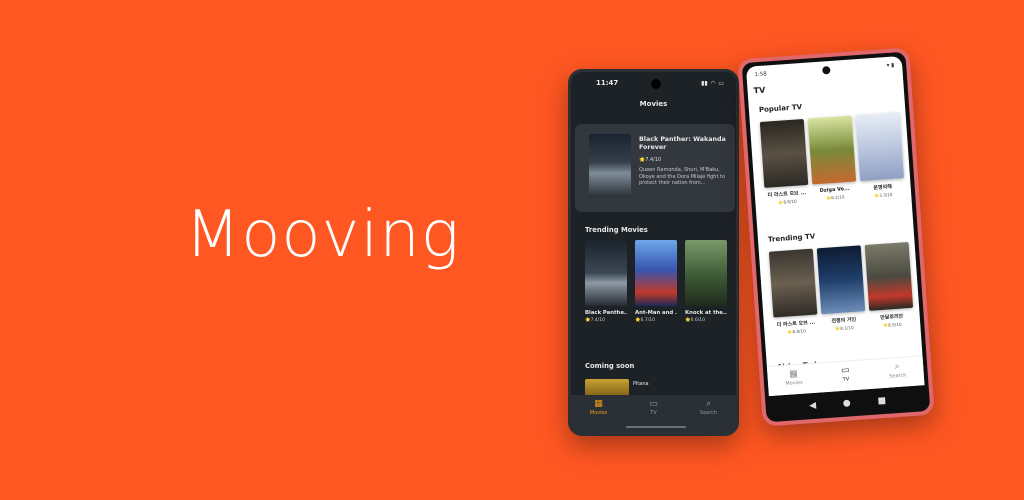 The width and height of the screenshot is (1024, 500). I want to click on featured-poster, so click(610, 165).